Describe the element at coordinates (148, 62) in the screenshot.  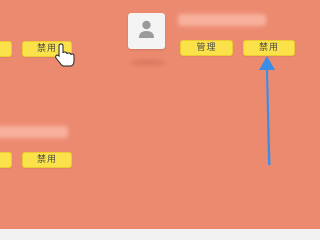
I see `avatar-shadow` at that location.